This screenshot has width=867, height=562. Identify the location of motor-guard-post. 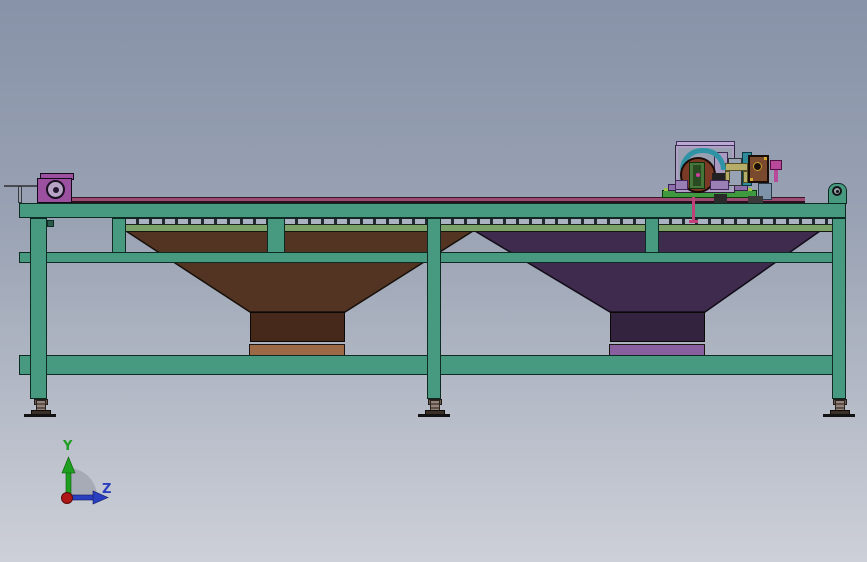
(20, 194).